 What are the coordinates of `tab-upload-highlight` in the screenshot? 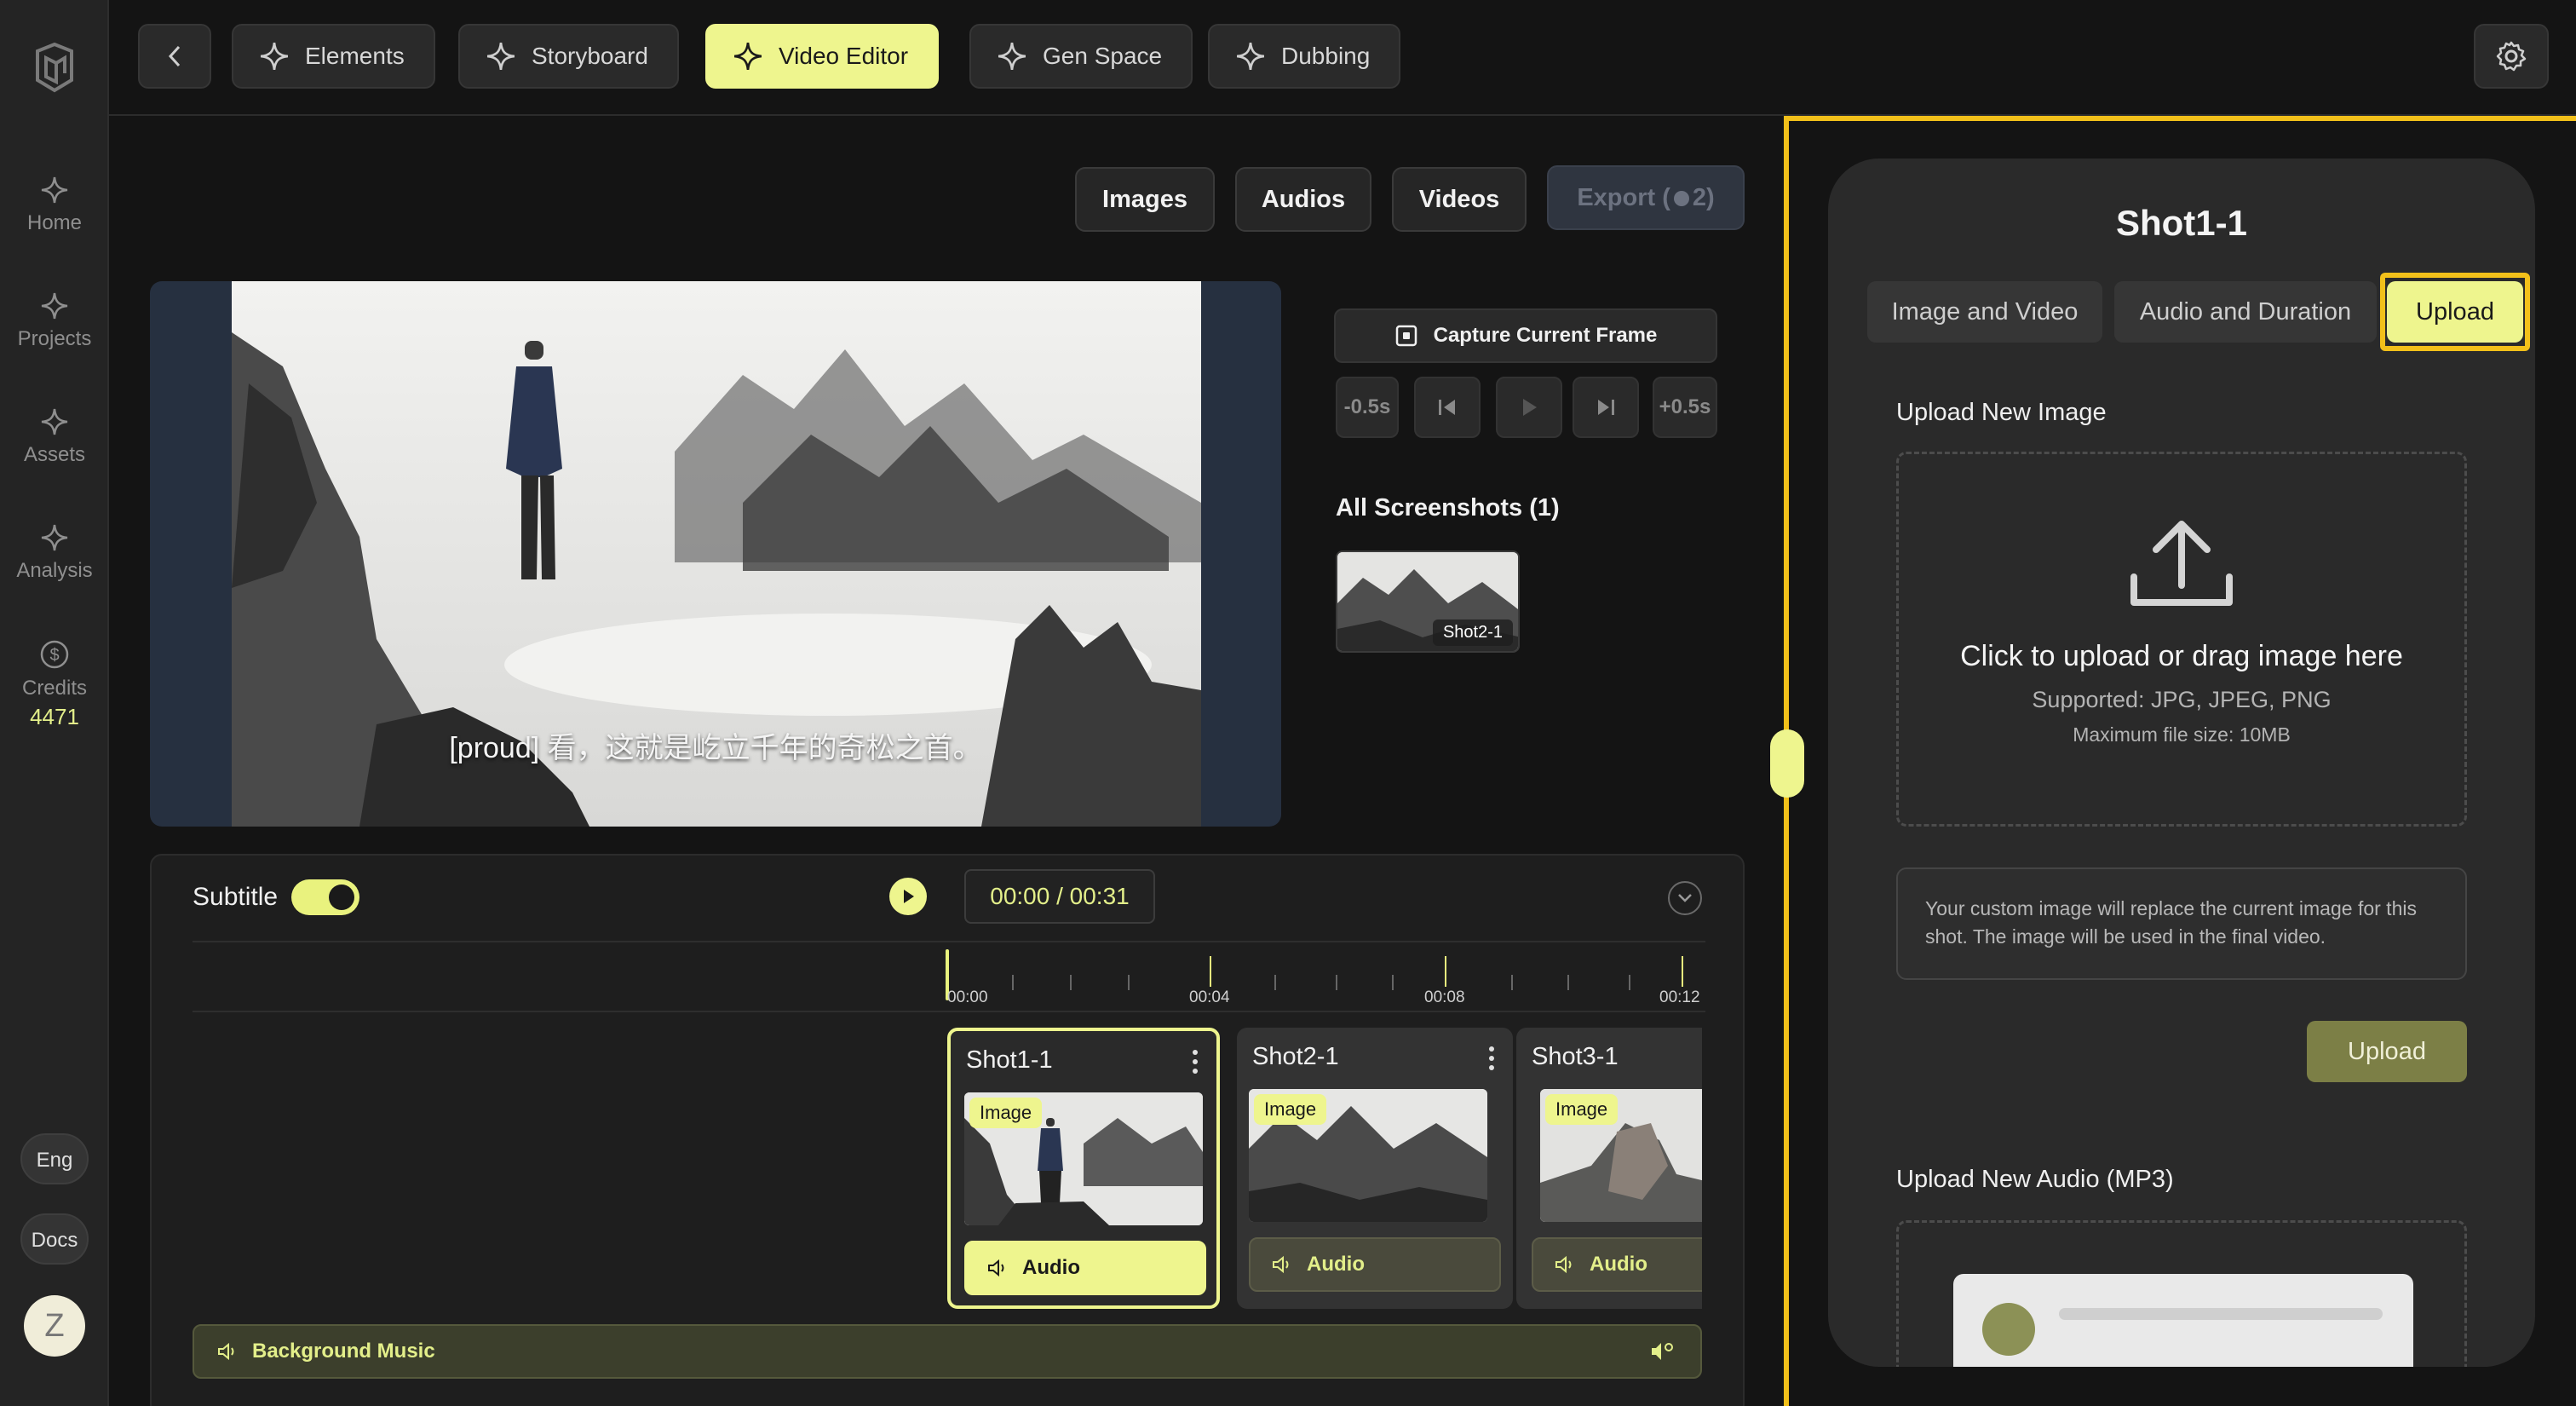 It's located at (2455, 312).